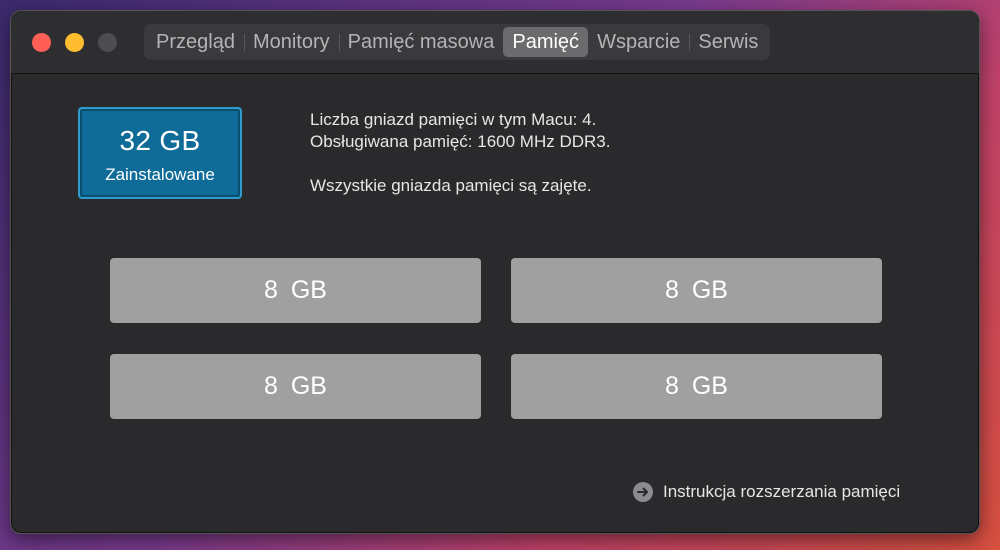 The width and height of the screenshot is (1000, 550). What do you see at coordinates (74, 42) in the screenshot?
I see `minimize-button` at bounding box center [74, 42].